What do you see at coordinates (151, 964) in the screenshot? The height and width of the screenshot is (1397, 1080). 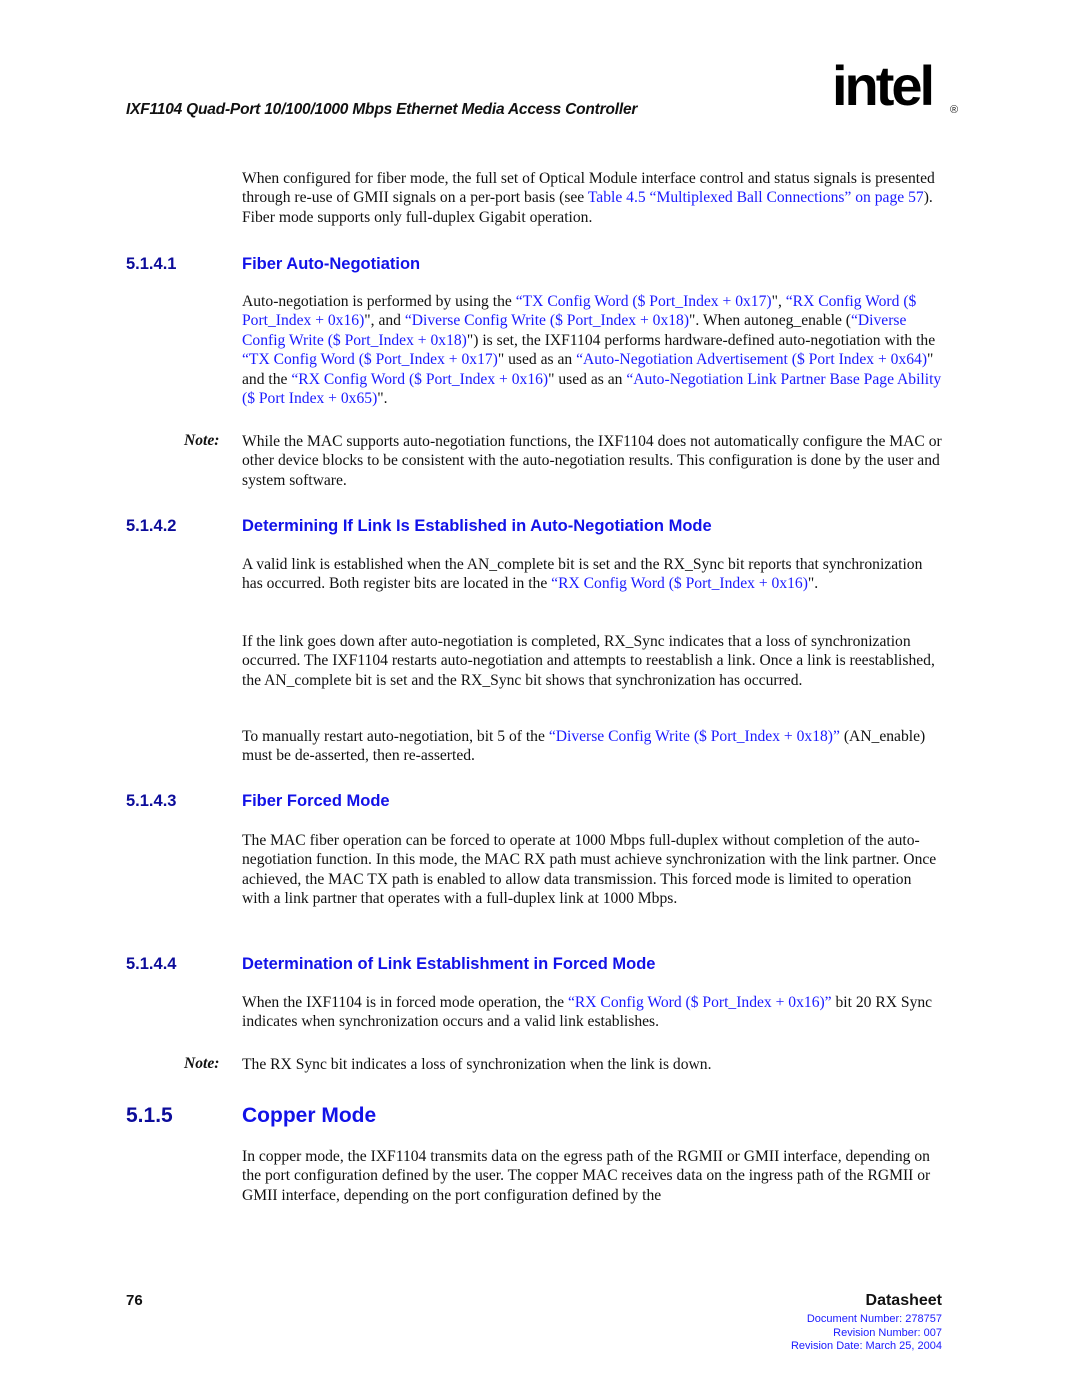 I see `section-number: 5.1.4.4` at bounding box center [151, 964].